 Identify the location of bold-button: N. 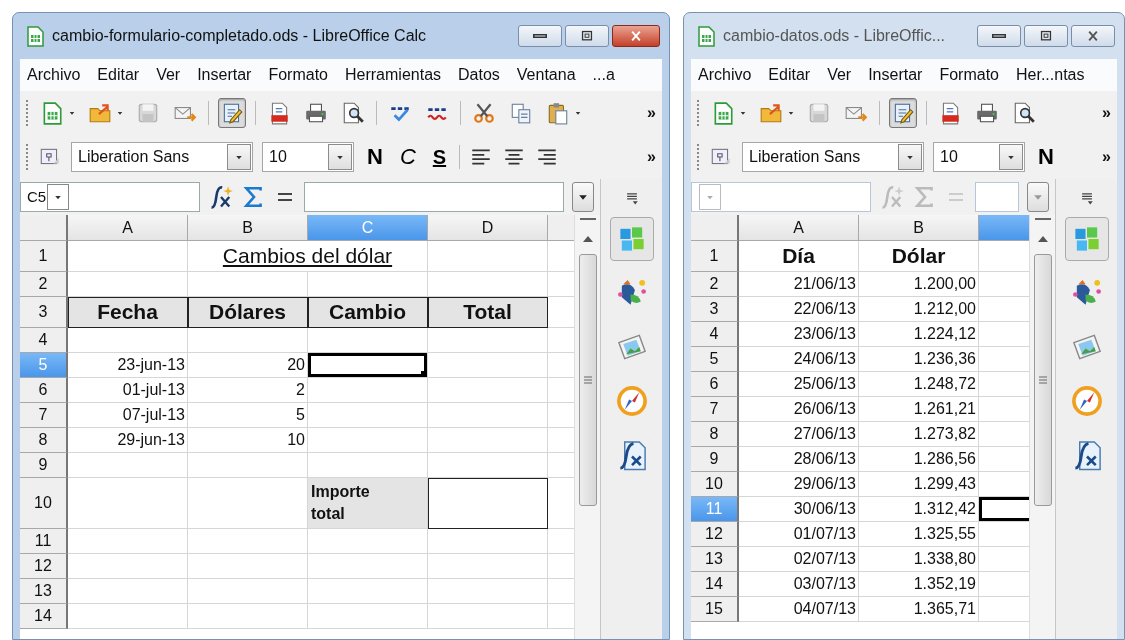
(375, 157).